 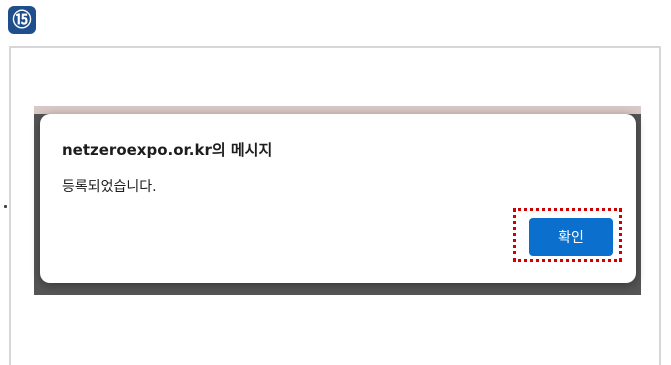 What do you see at coordinates (337, 110) in the screenshot?
I see `browser-page-strip` at bounding box center [337, 110].